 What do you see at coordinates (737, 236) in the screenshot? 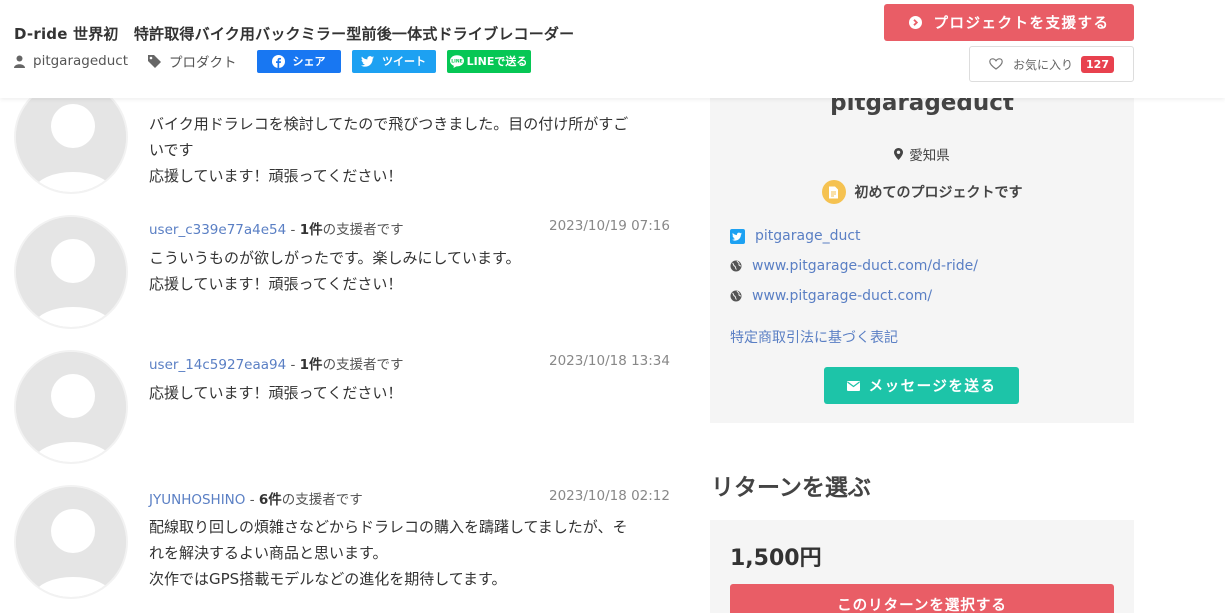
I see `twitter-square-icon` at bounding box center [737, 236].